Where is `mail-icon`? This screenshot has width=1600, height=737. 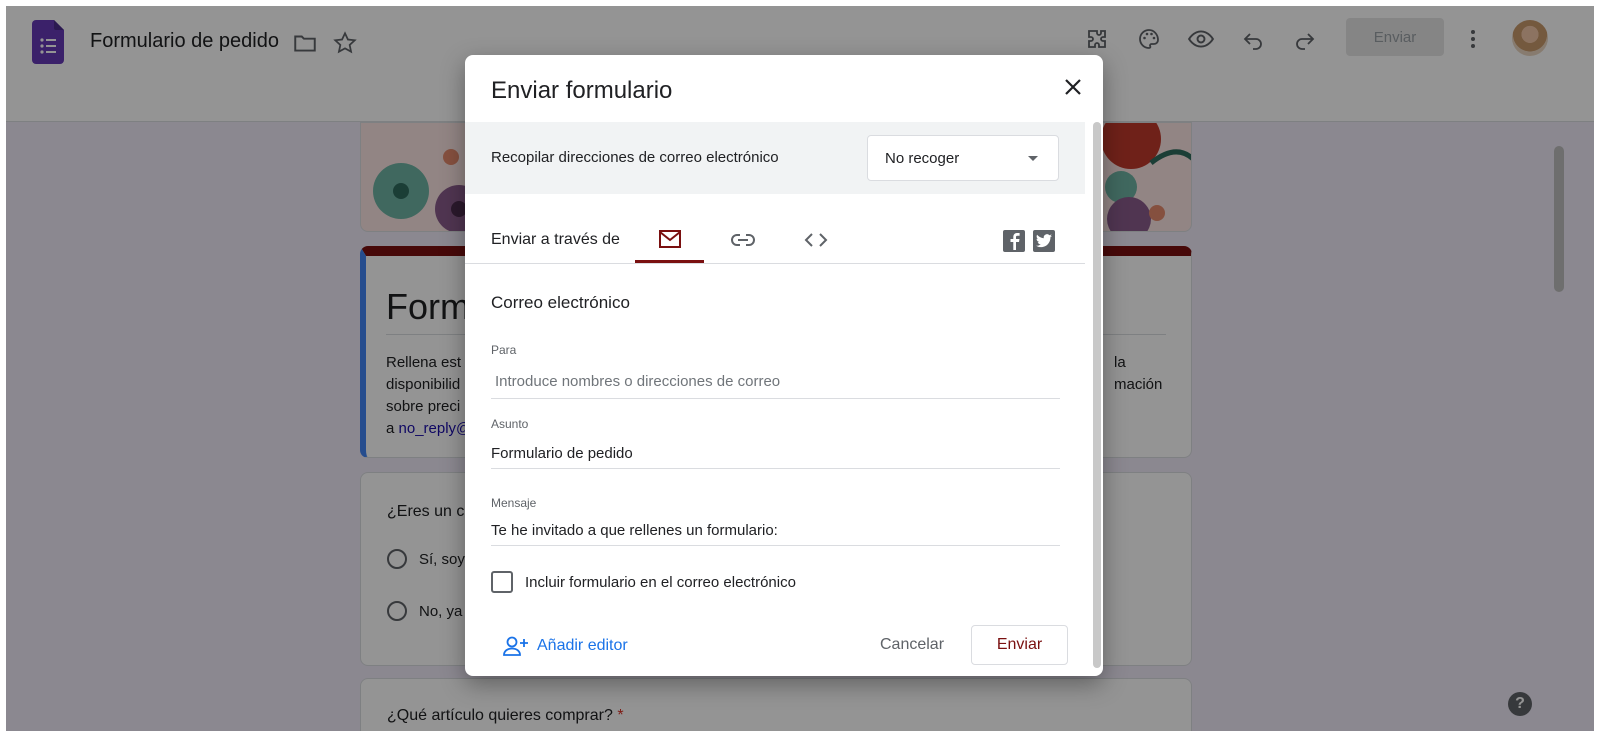 mail-icon is located at coordinates (669, 238).